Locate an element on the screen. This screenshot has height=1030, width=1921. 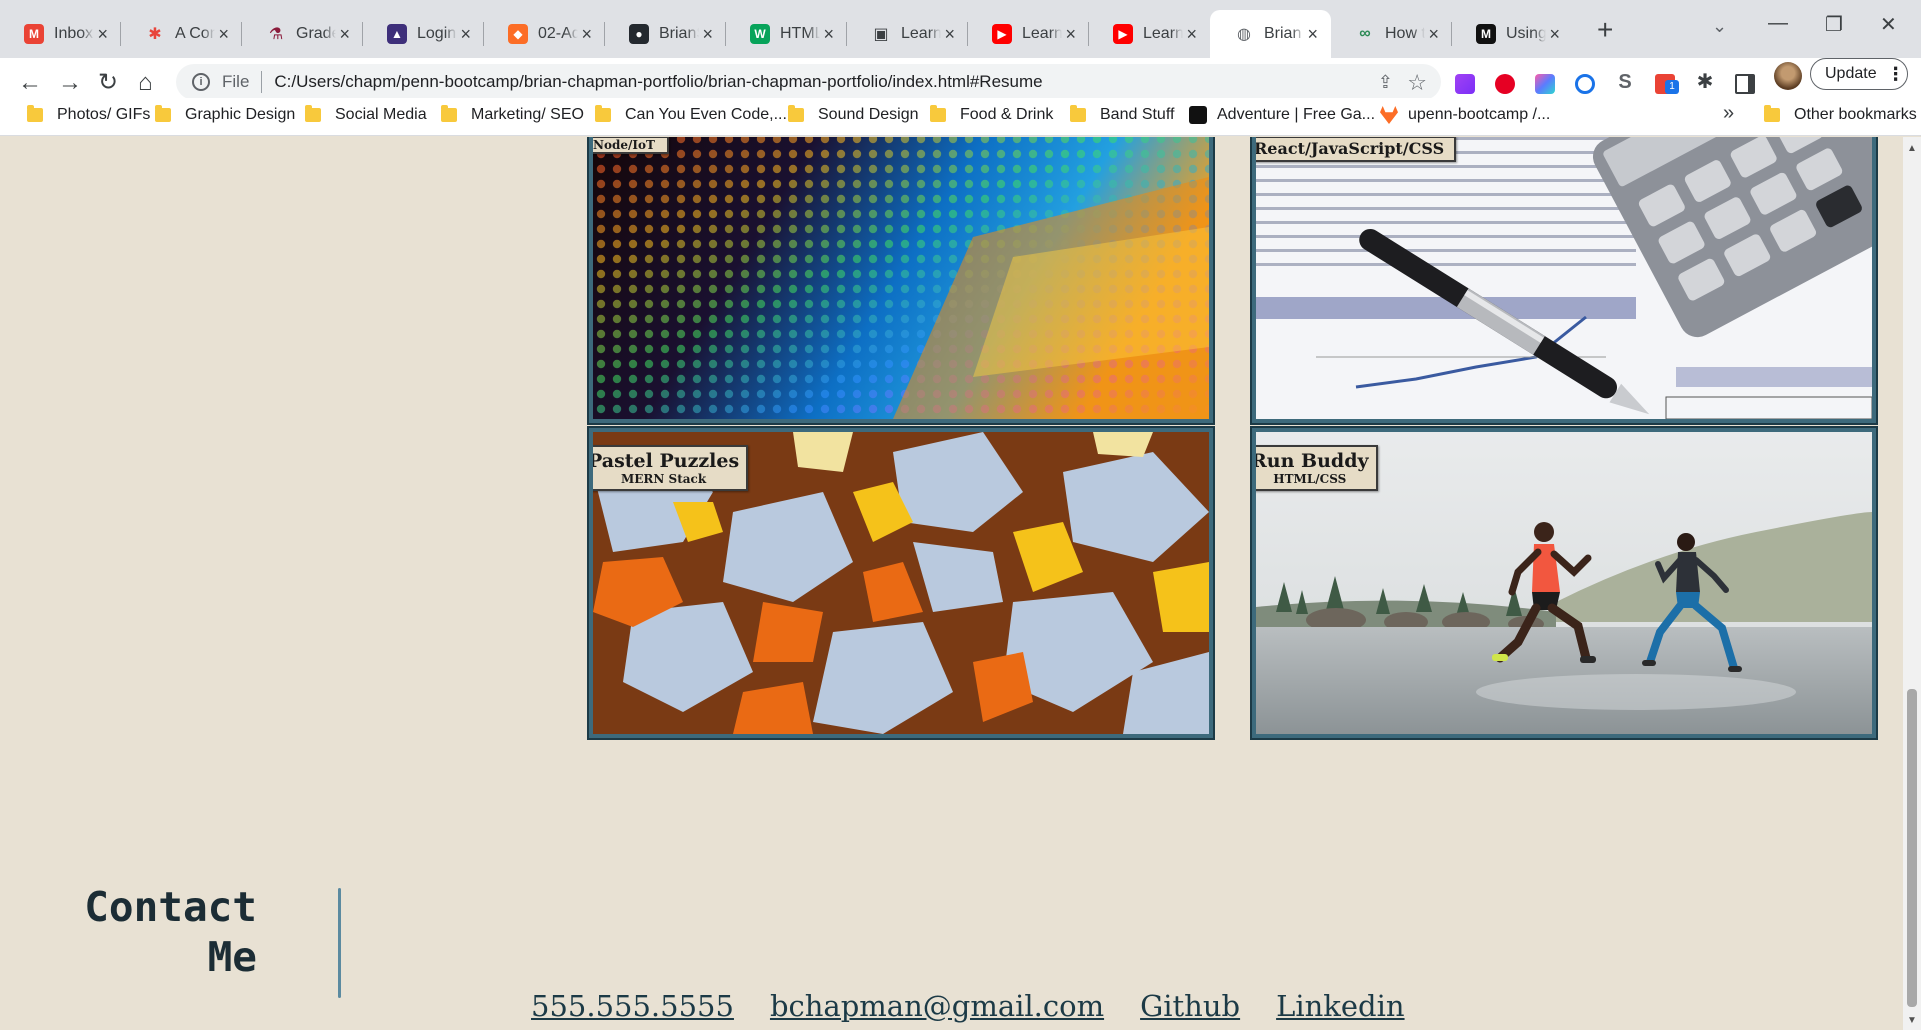
tab-label: Login is located at coordinates (437, 33).